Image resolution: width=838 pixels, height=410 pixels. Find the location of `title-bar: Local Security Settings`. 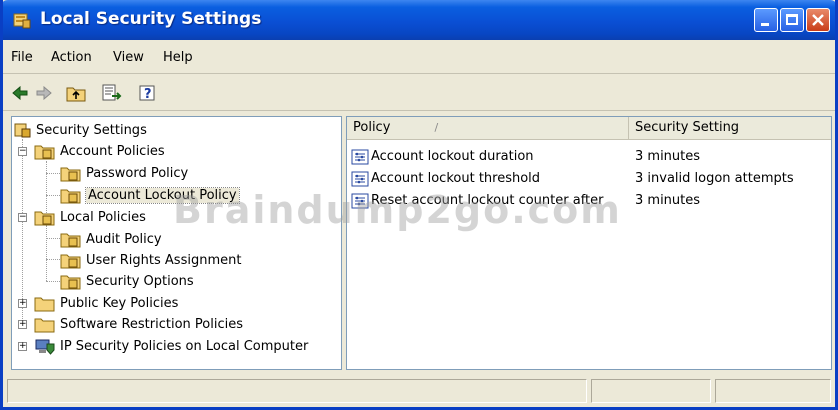

title-bar: Local Security Settings is located at coordinates (419, 20).